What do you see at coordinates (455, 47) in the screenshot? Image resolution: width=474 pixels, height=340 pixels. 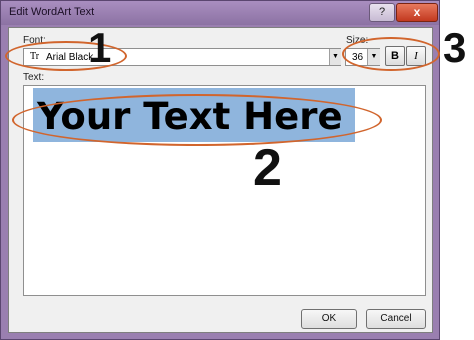 I see `callout-number-3: 3` at bounding box center [455, 47].